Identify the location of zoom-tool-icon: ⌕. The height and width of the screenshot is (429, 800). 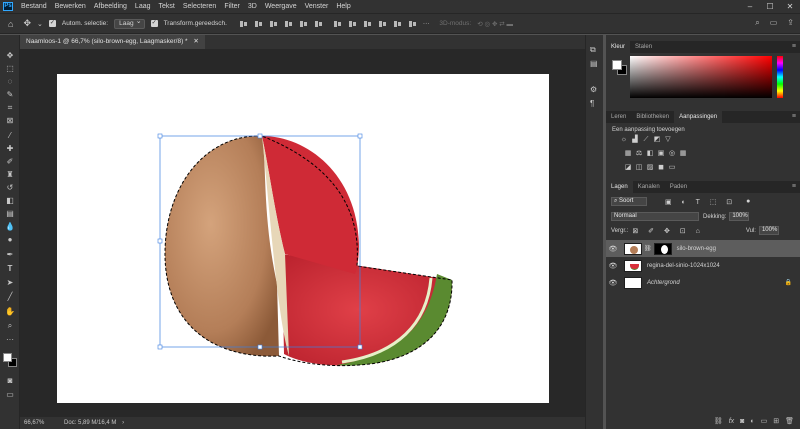
(10, 326).